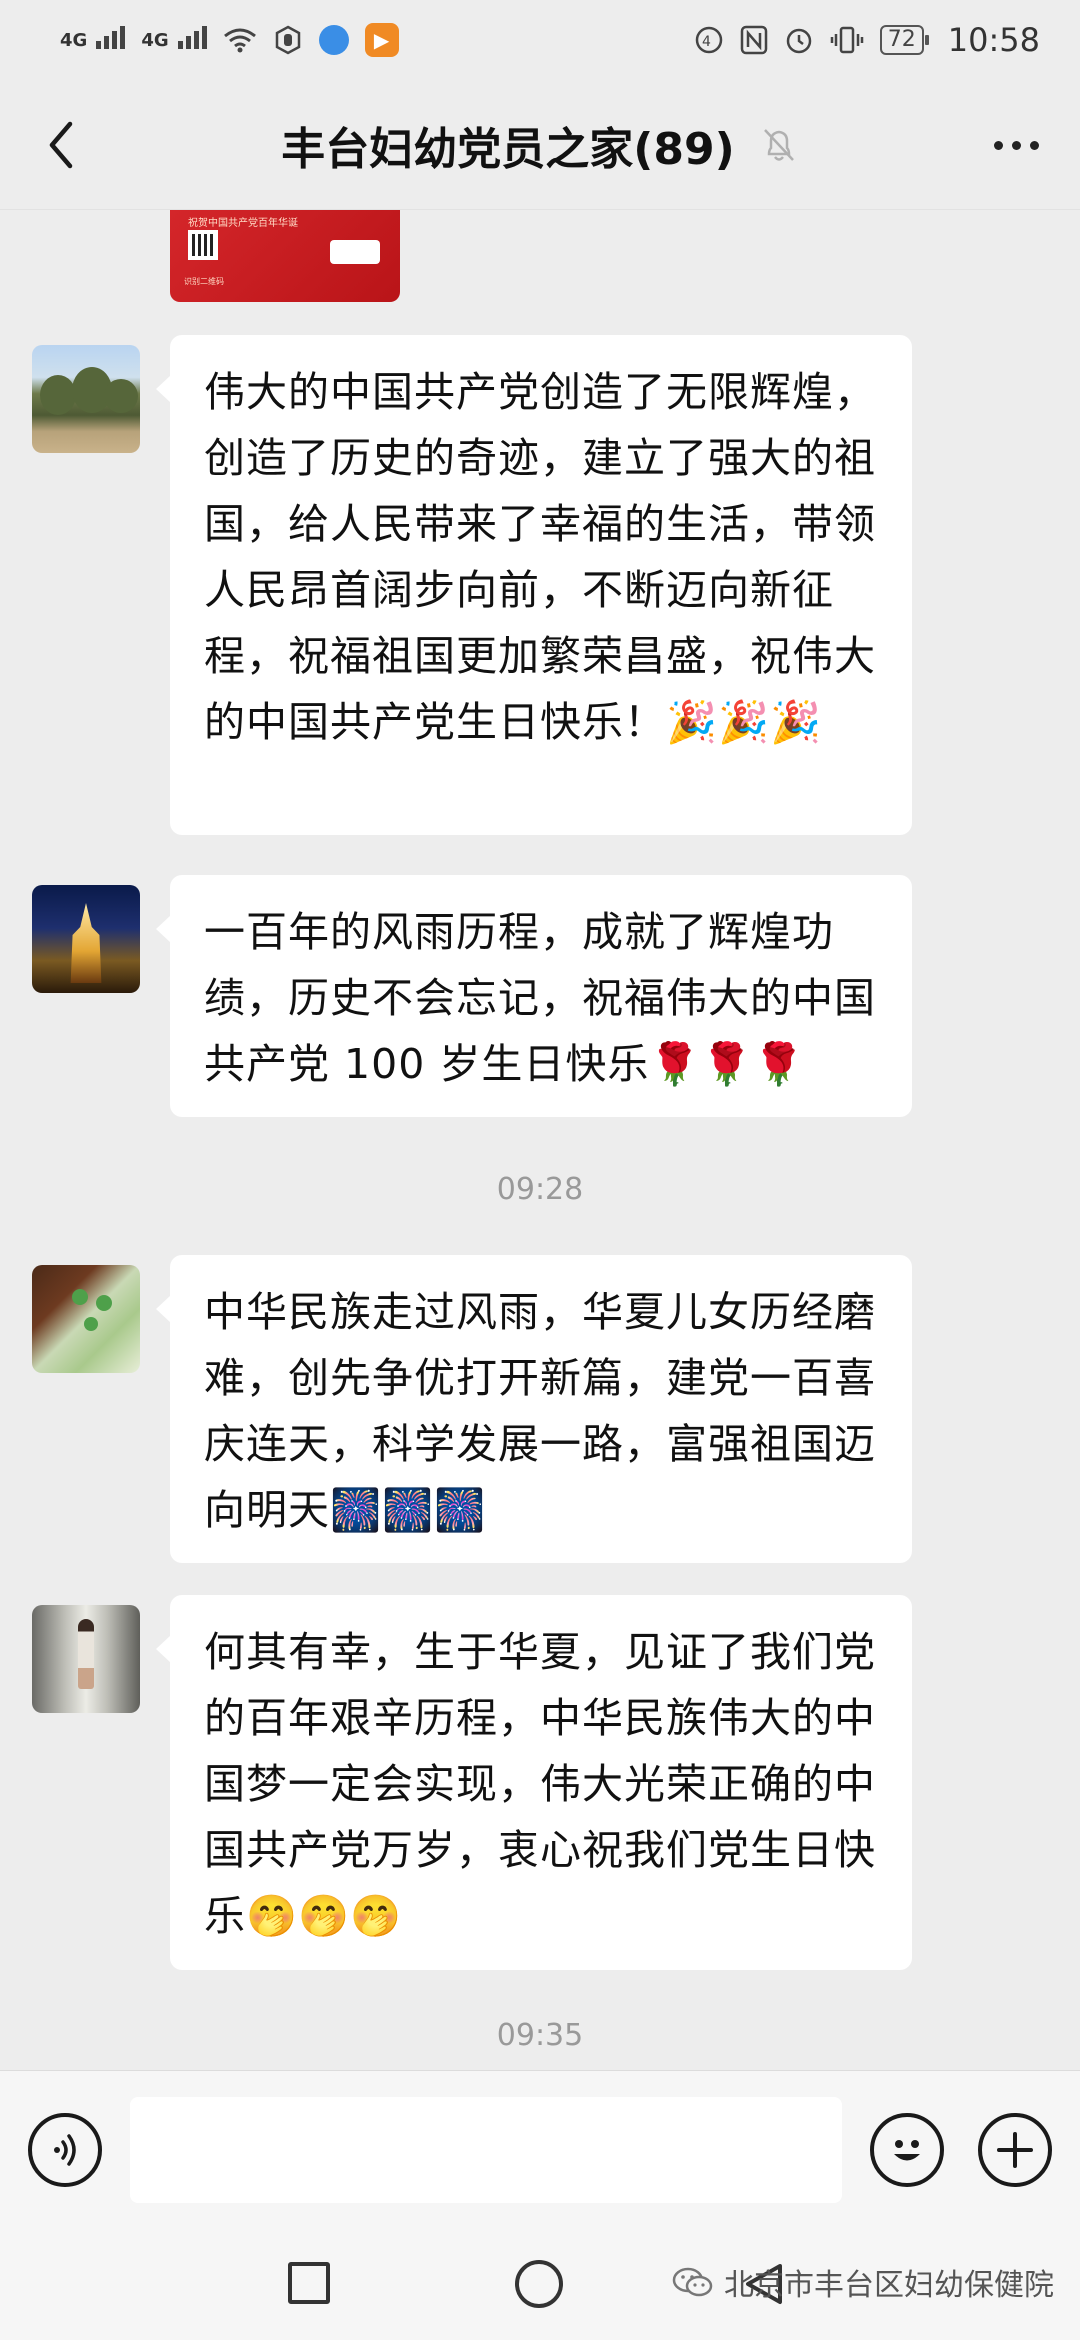  Describe the element at coordinates (93, 38) in the screenshot. I see `signal-icon: 4G` at that location.